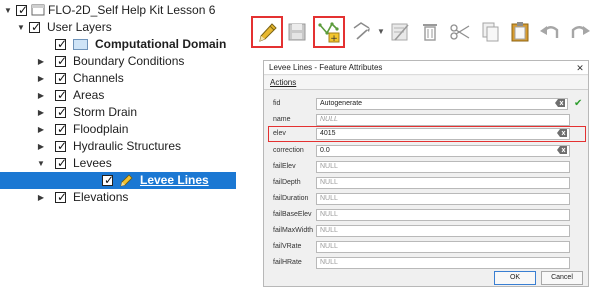 This screenshot has height=287, width=602. I want to click on add-line-feature-button: +, so click(329, 32).